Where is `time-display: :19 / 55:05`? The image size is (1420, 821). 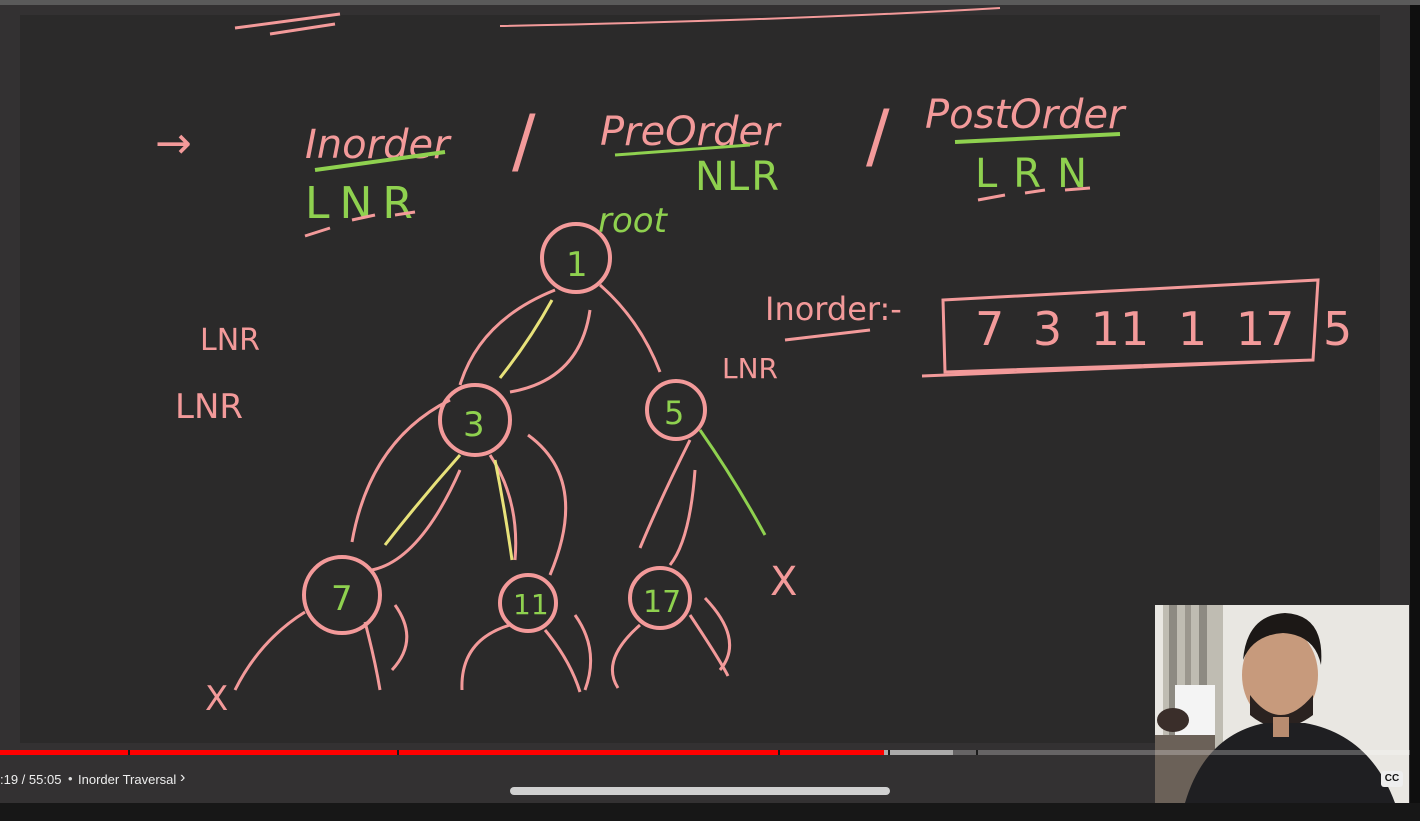
time-display: :19 / 55:05 is located at coordinates (31, 779).